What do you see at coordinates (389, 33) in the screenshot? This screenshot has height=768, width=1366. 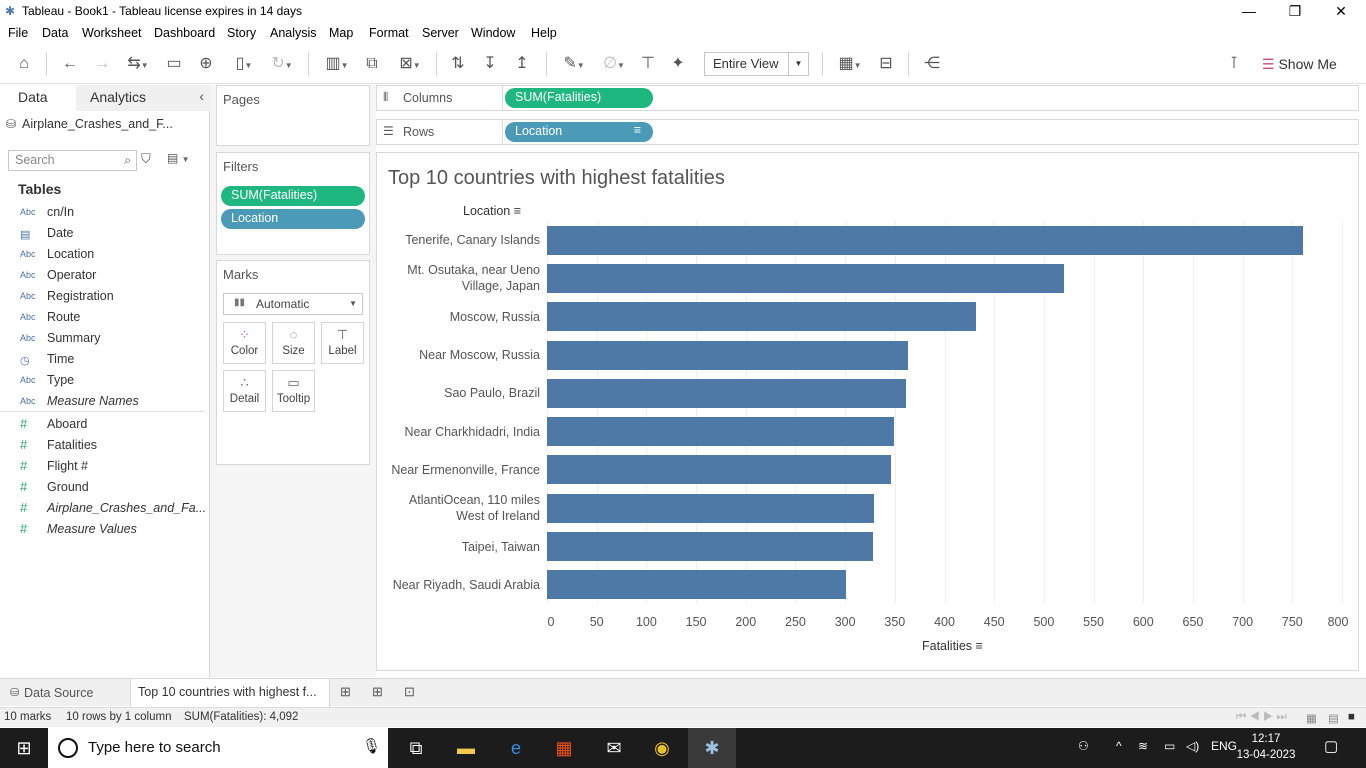 I see `menu-format: Format` at bounding box center [389, 33].